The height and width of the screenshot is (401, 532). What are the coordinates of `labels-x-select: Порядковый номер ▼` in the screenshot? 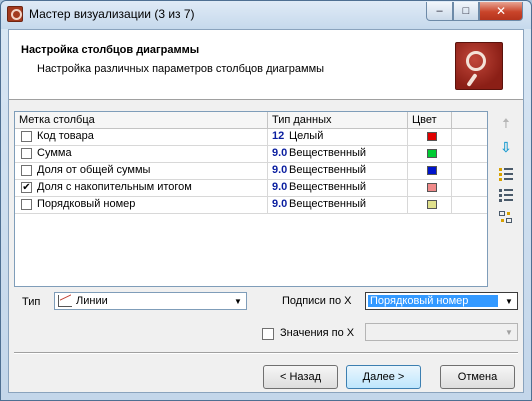 It's located at (441, 301).